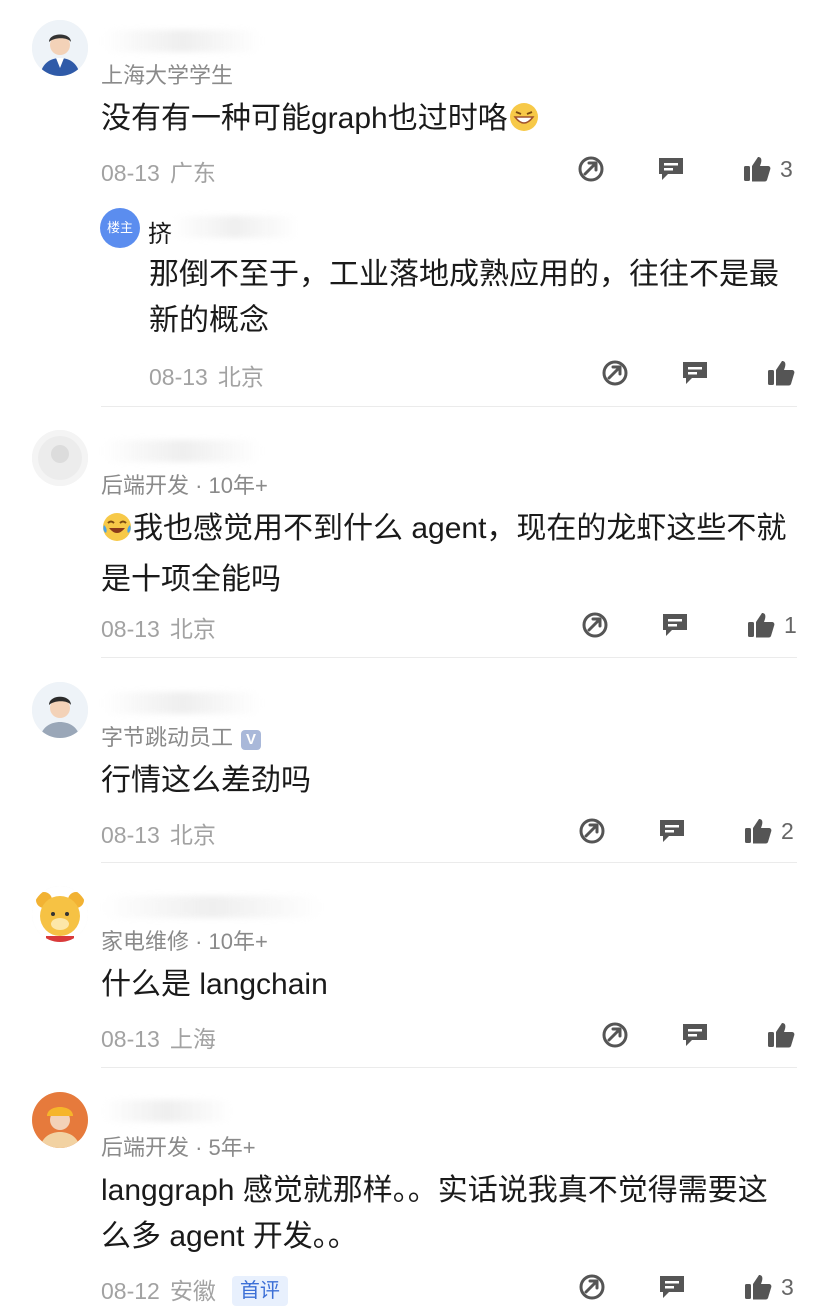  I want to click on comment-meta: 08-12 安徽 首评, so click(194, 1289).